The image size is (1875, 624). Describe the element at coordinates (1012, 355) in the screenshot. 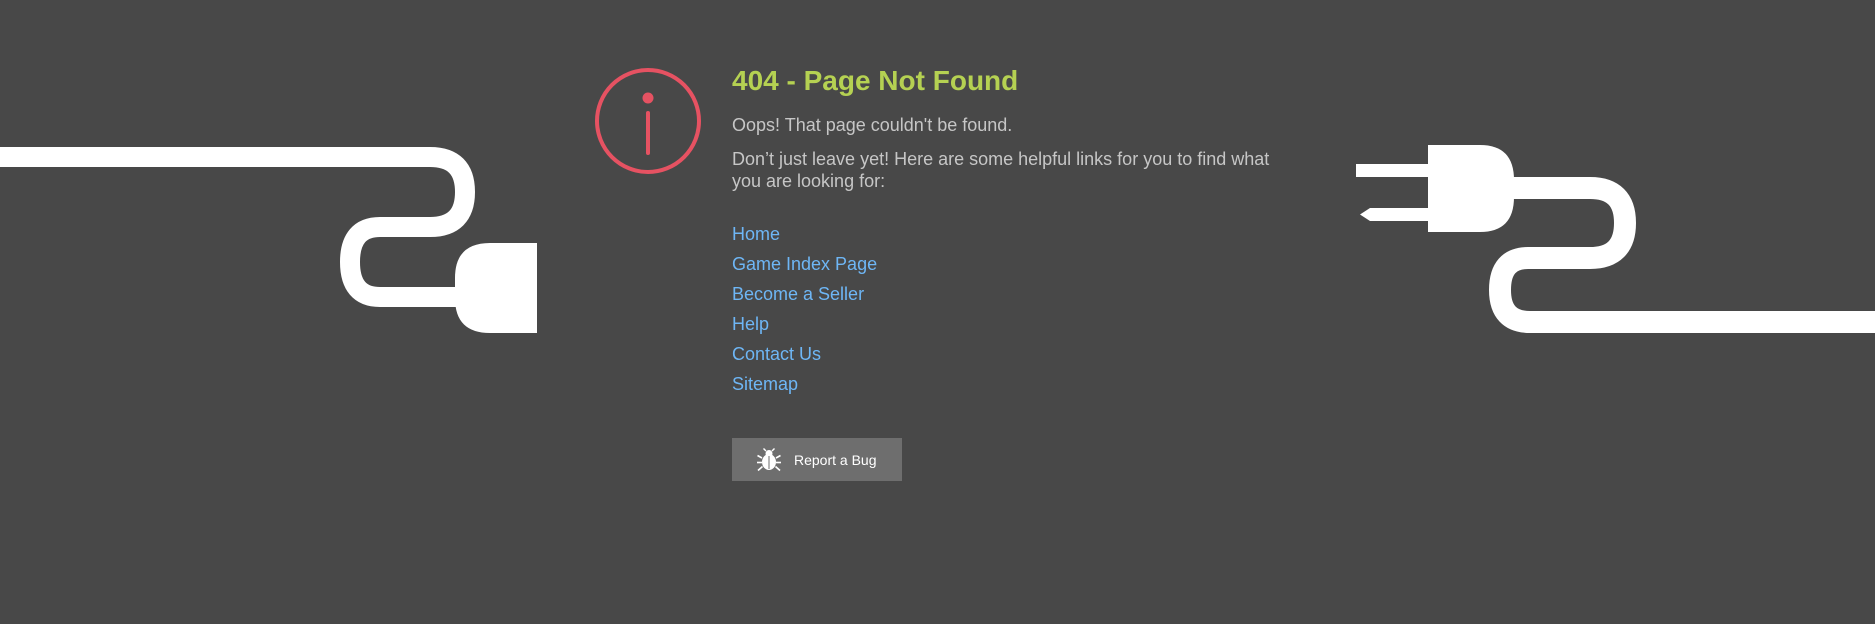

I see `list-item: Contact Us` at that location.